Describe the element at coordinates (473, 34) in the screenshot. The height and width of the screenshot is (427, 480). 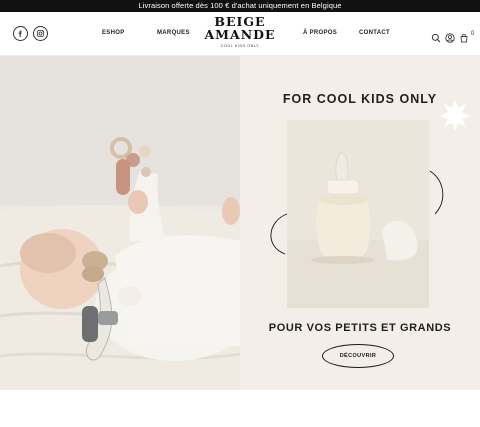
I see `cart-count: 0` at that location.